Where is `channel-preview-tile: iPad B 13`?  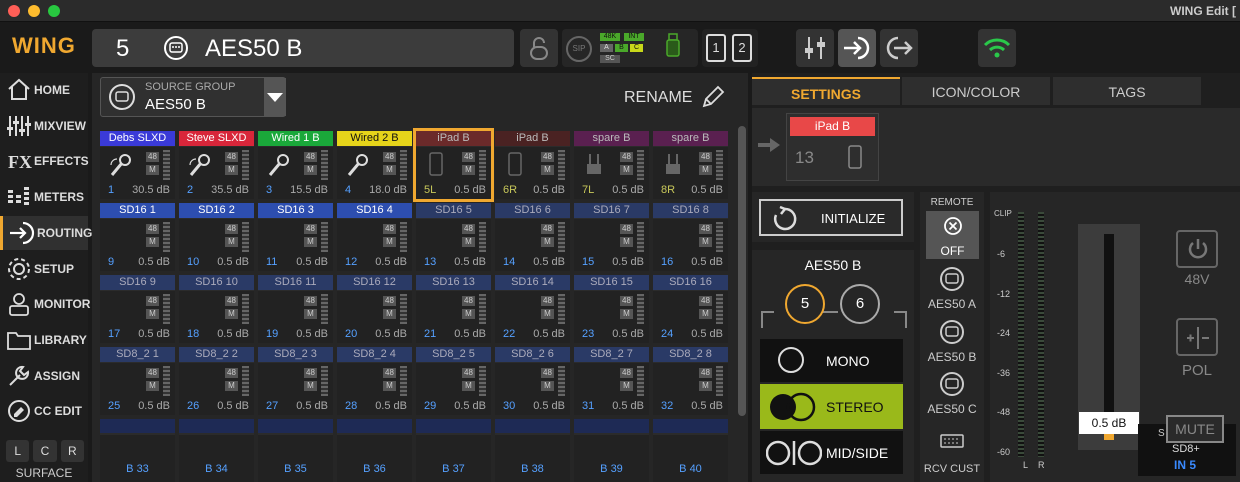 channel-preview-tile: iPad B 13 is located at coordinates (832, 147).